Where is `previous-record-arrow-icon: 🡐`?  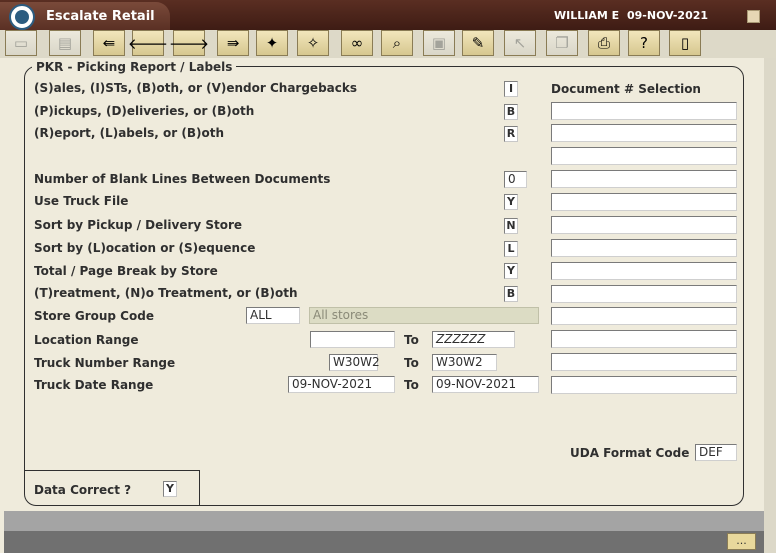 previous-record-arrow-icon: 🡐 is located at coordinates (148, 43).